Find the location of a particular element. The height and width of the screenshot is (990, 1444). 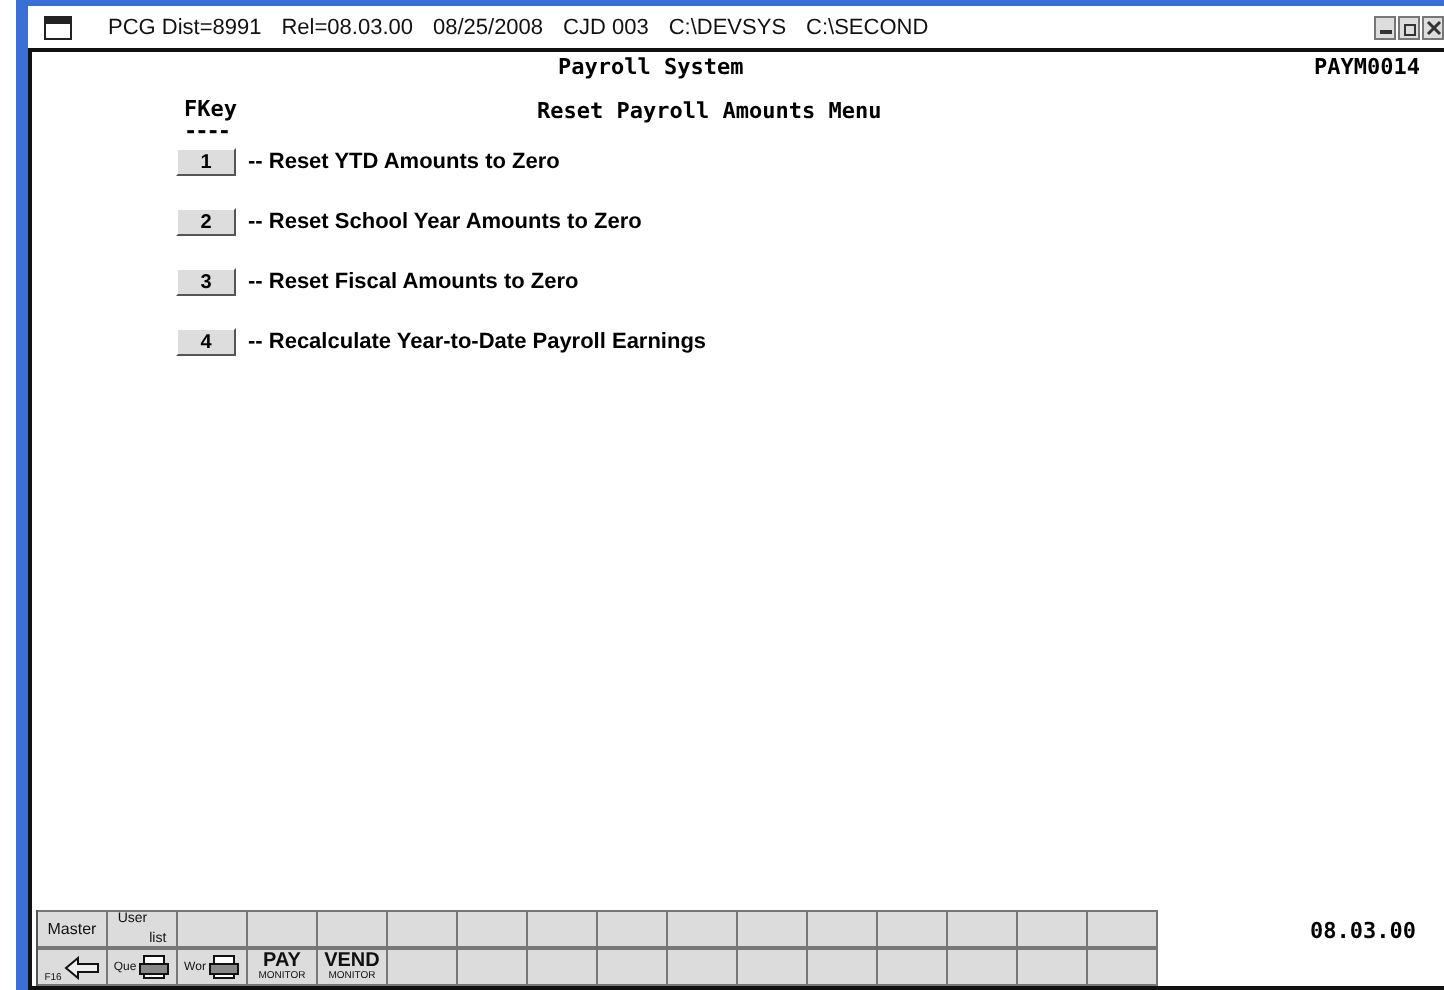

fkey-button: 1 is located at coordinates (206, 162).